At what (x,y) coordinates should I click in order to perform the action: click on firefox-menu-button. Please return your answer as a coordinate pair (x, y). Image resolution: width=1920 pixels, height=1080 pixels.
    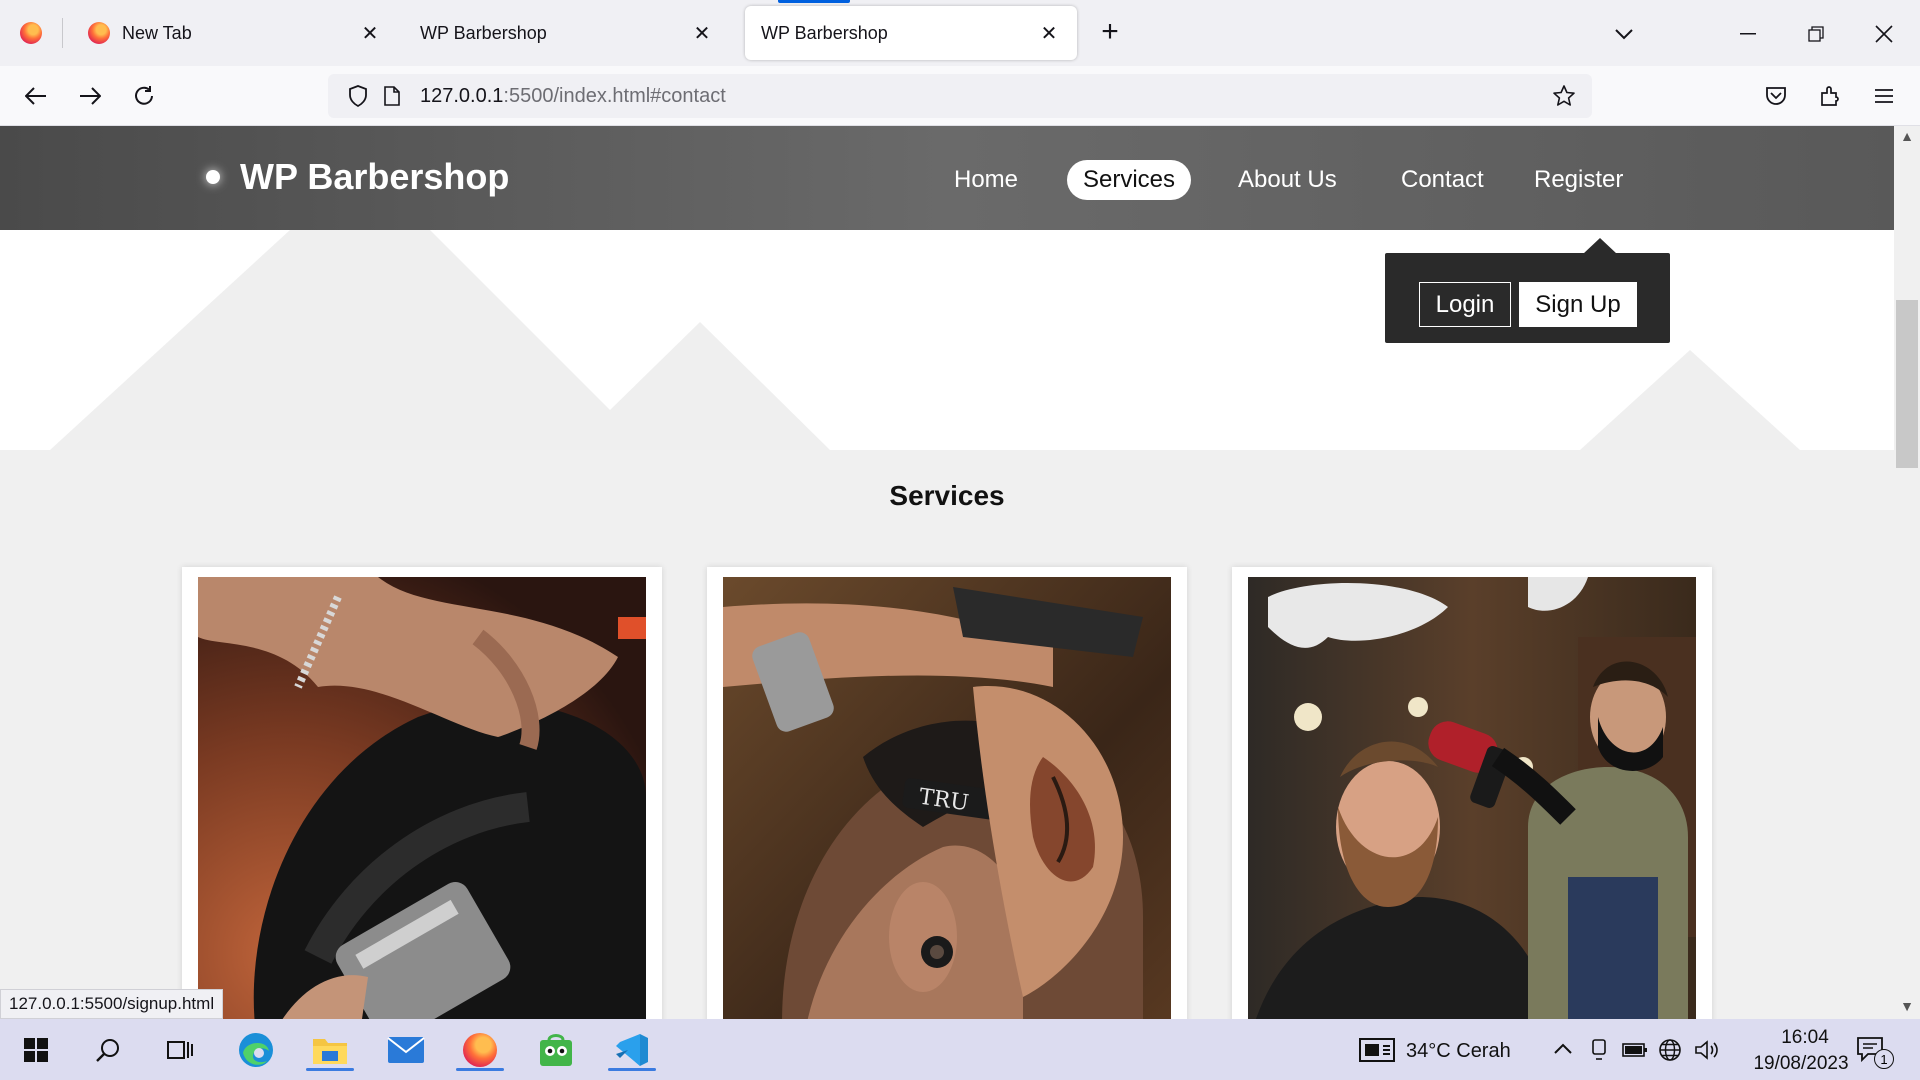
    Looking at the image, I should click on (31, 33).